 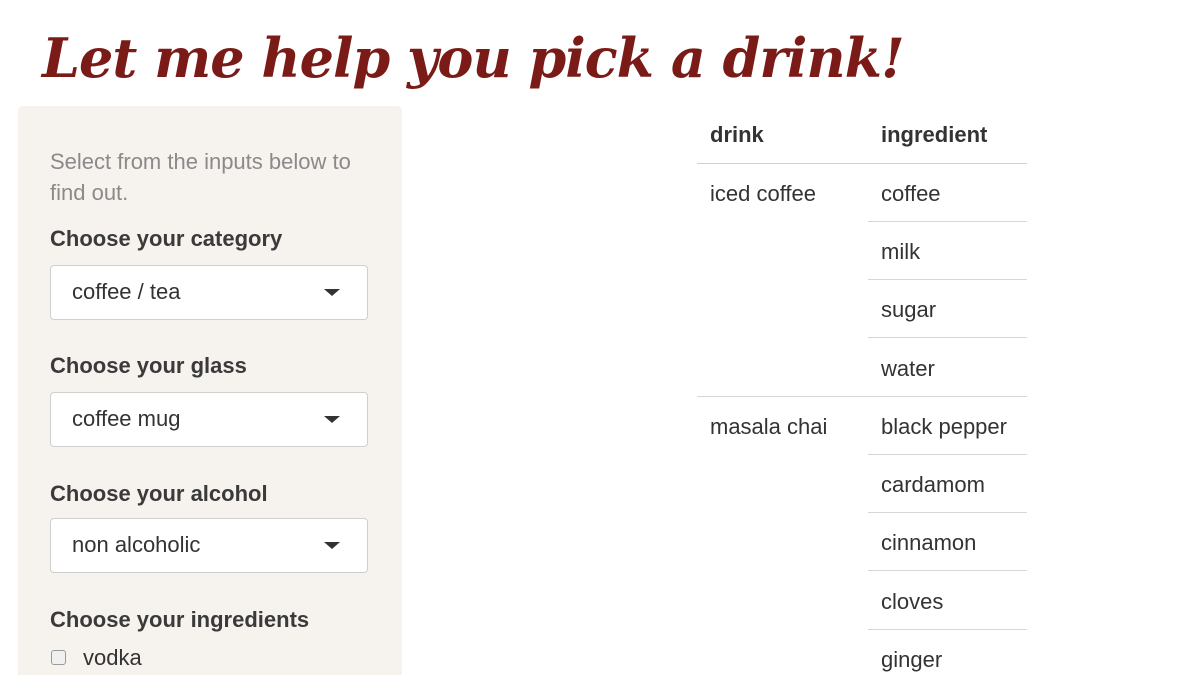 I want to click on glass-label: Choose your glass, so click(x=148, y=365).